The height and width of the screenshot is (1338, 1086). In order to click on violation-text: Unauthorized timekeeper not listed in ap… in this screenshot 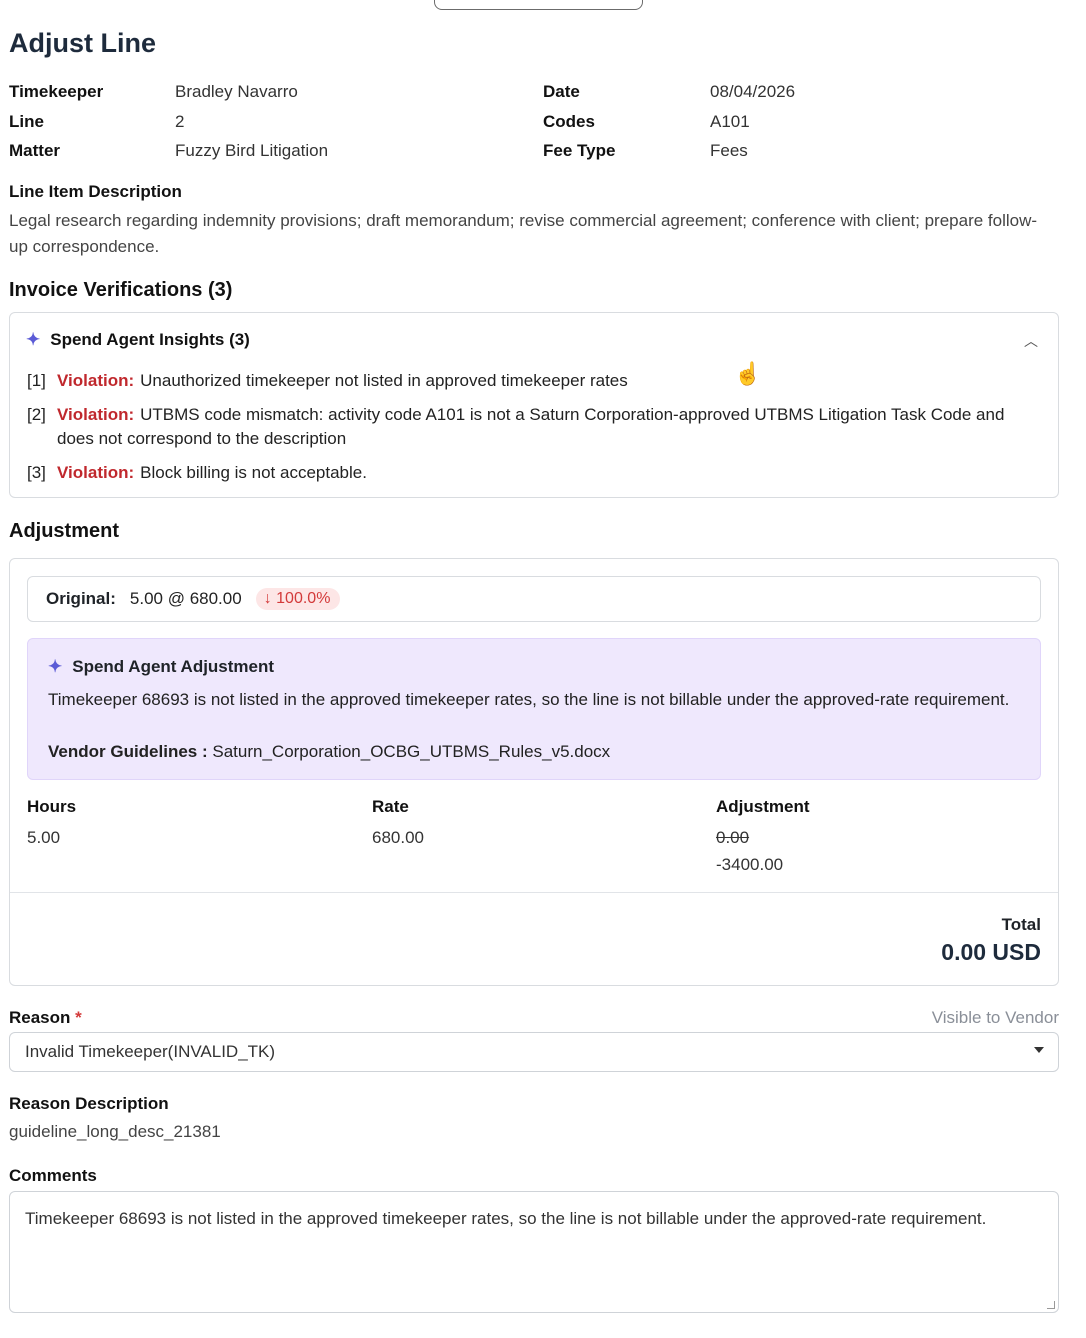, I will do `click(384, 380)`.